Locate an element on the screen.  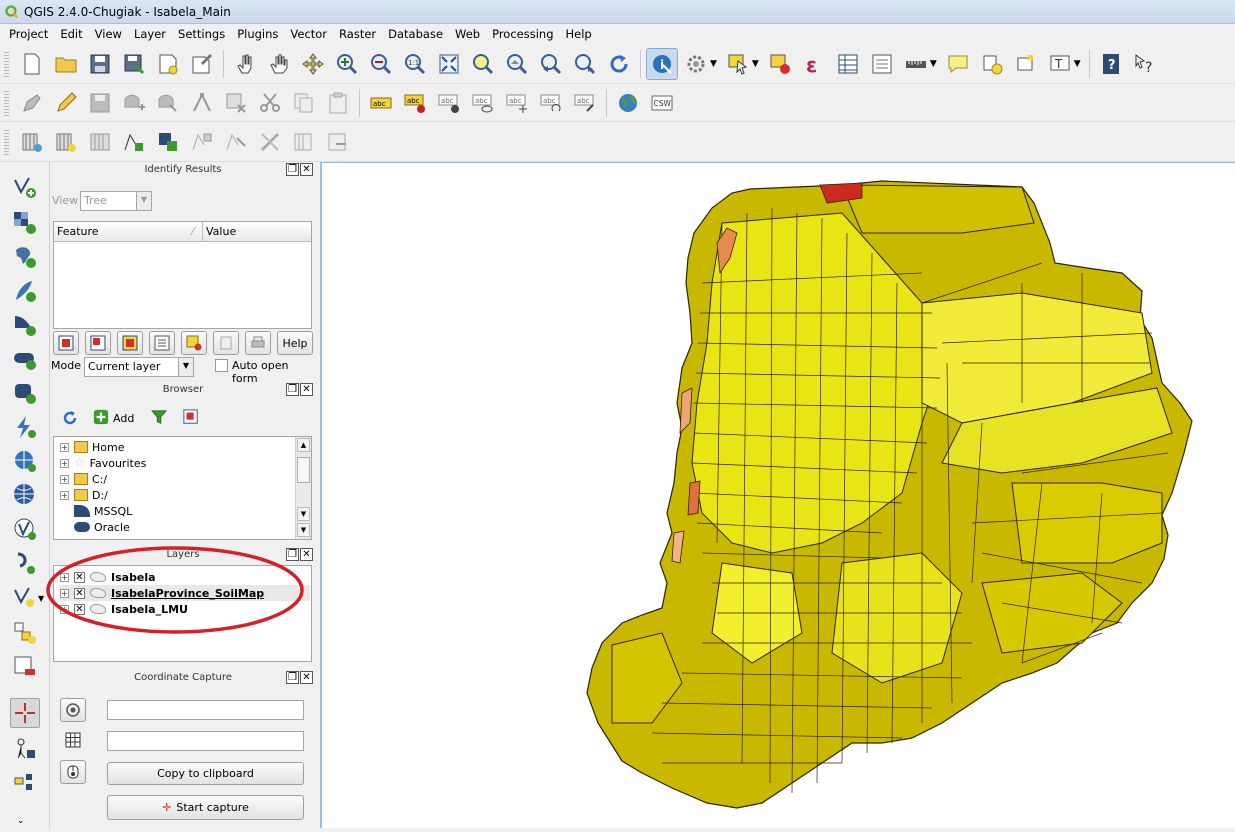
deselect-all-button is located at coordinates (194, 343).